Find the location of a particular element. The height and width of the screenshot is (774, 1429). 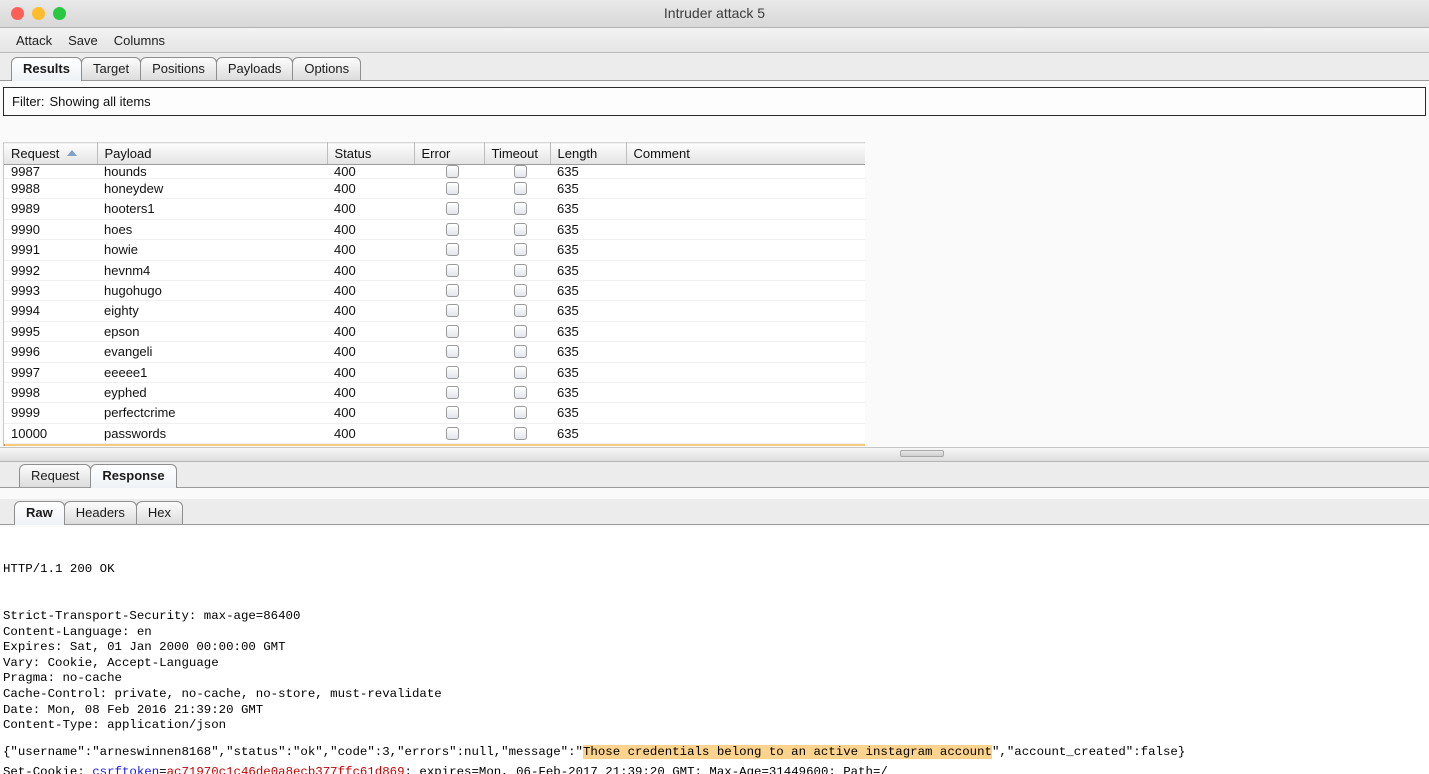

filter-bar: Filter: Showing all items is located at coordinates (714, 101).